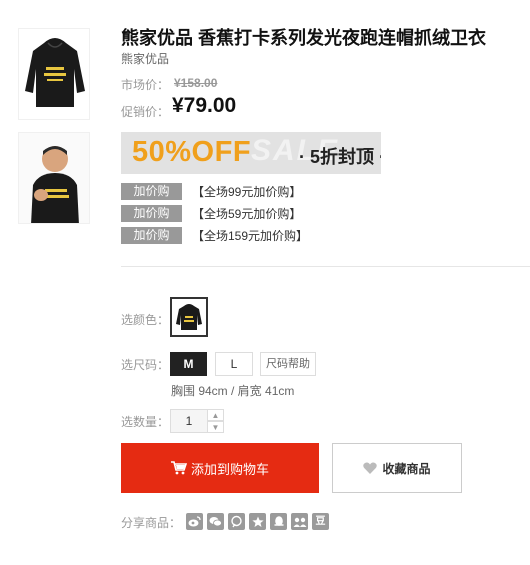 This screenshot has height=565, width=530. I want to click on add-to-cart-button: 添加到购物车, so click(220, 468).